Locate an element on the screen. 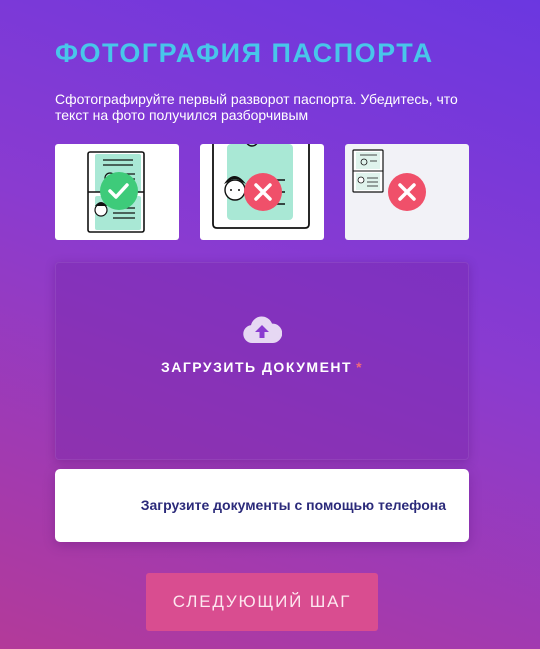 The width and height of the screenshot is (540, 649). next-step-button: СЛЕДУЮЩИЙ ШАГ is located at coordinates (262, 602).